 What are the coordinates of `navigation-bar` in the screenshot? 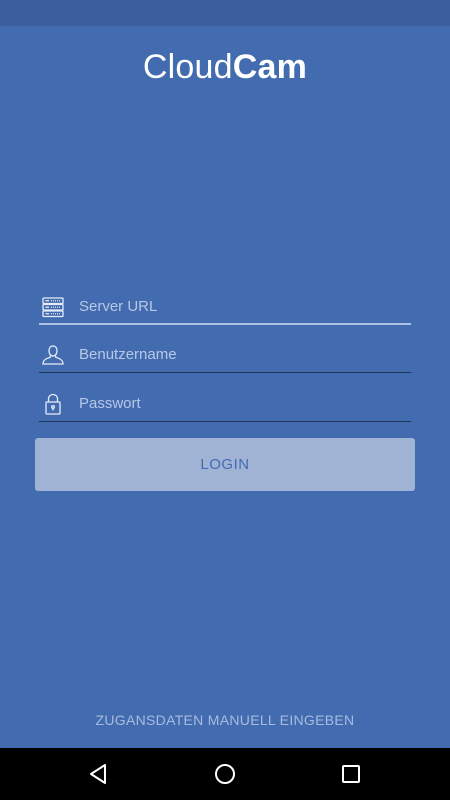 It's located at (225, 774).